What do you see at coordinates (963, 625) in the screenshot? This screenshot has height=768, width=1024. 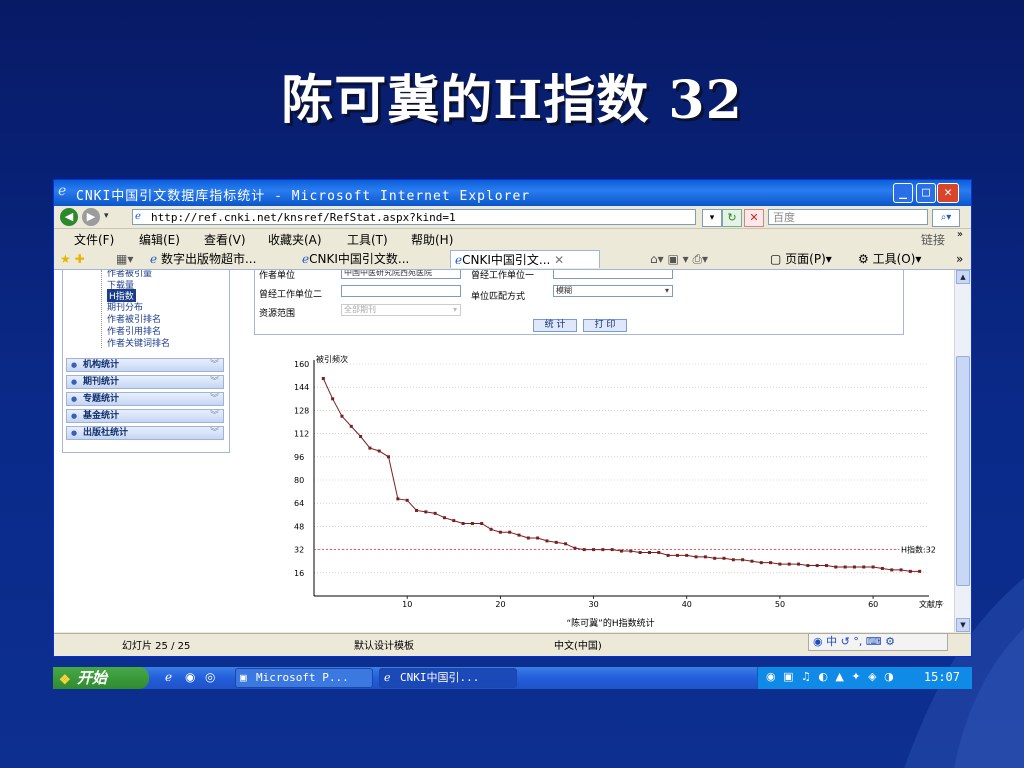 I see `scroll-down-button: ▼` at bounding box center [963, 625].